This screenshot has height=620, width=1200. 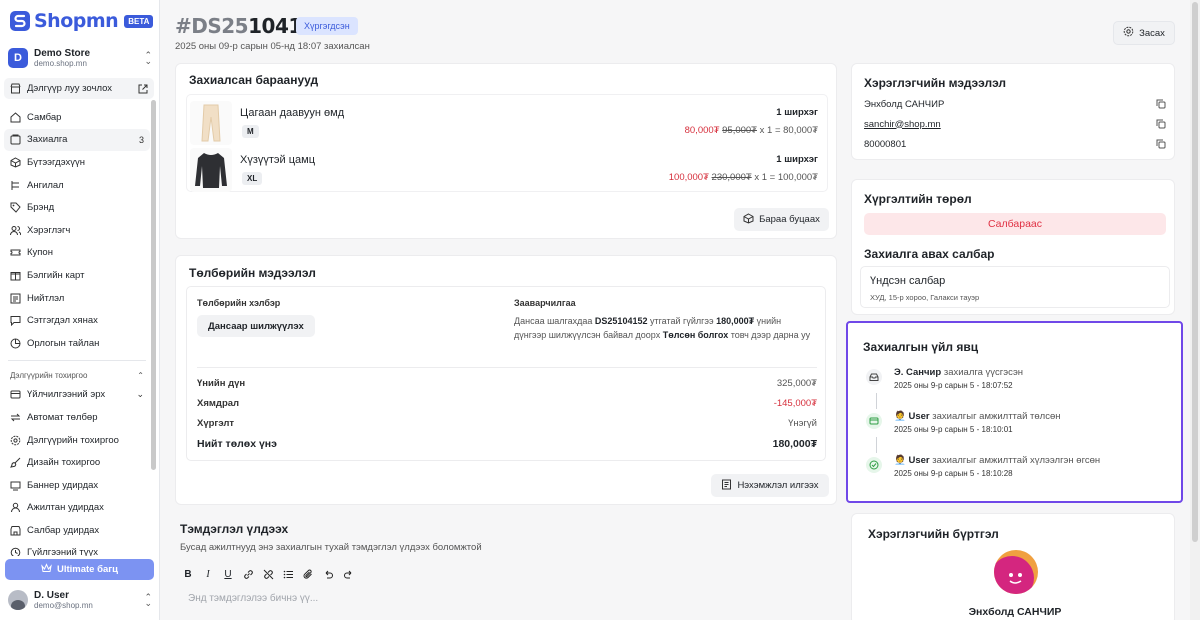 I want to click on instr-text: Дансаа шалгахдаа, so click(x=554, y=321).